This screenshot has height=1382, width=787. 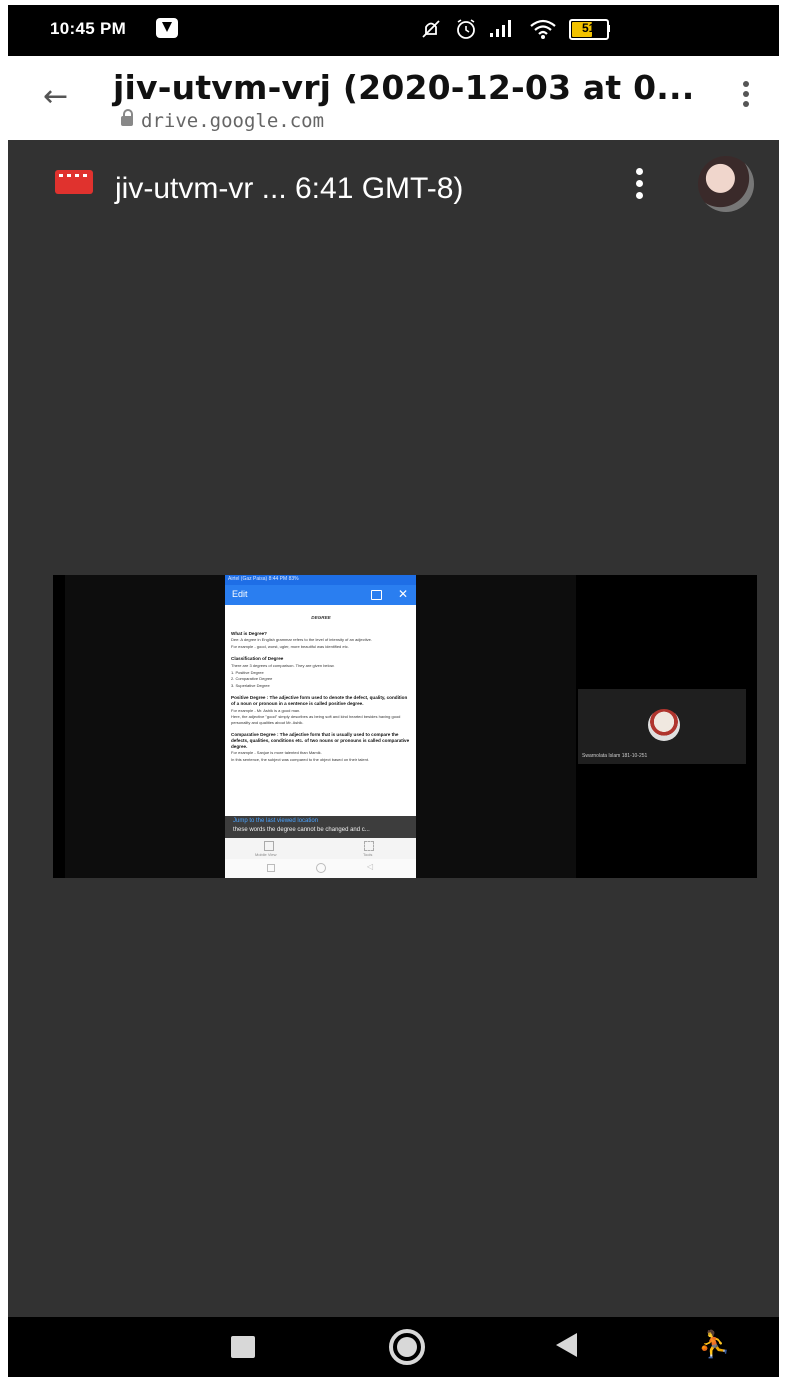 What do you see at coordinates (266, 854) in the screenshot?
I see `mobile-view-label: Mobile View` at bounding box center [266, 854].